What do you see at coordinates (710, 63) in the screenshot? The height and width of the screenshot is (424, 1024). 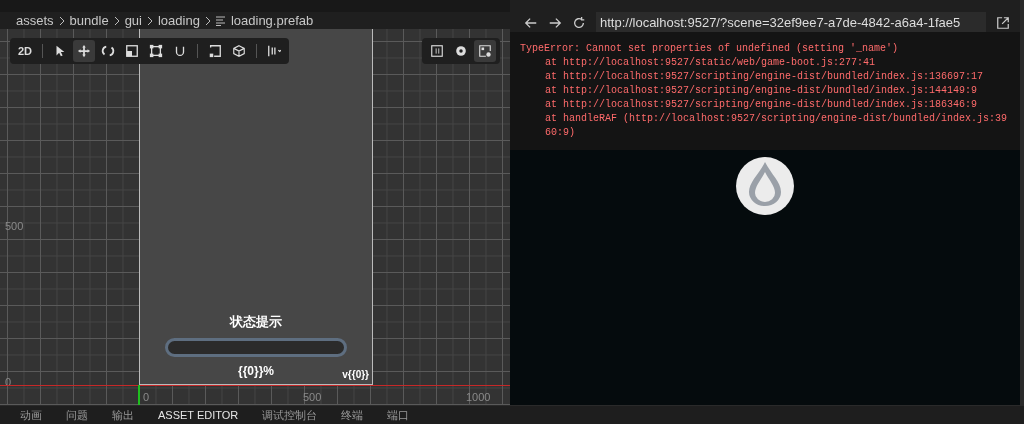 I see `error-line: at http://localhost:9527/static/web/game-boot.js:277:41` at bounding box center [710, 63].